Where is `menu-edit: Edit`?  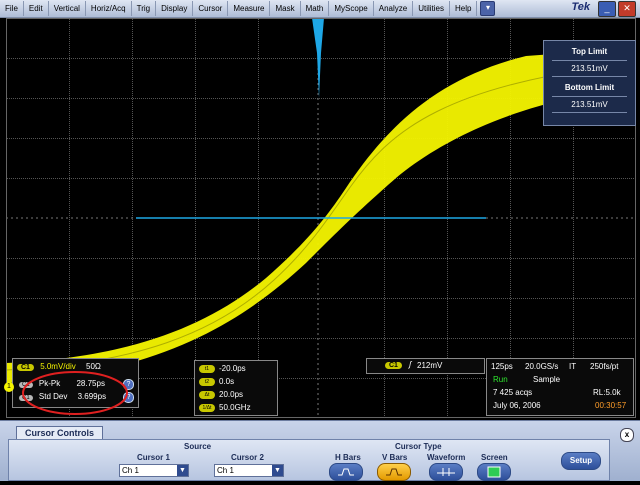 menu-edit: Edit is located at coordinates (36, 8).